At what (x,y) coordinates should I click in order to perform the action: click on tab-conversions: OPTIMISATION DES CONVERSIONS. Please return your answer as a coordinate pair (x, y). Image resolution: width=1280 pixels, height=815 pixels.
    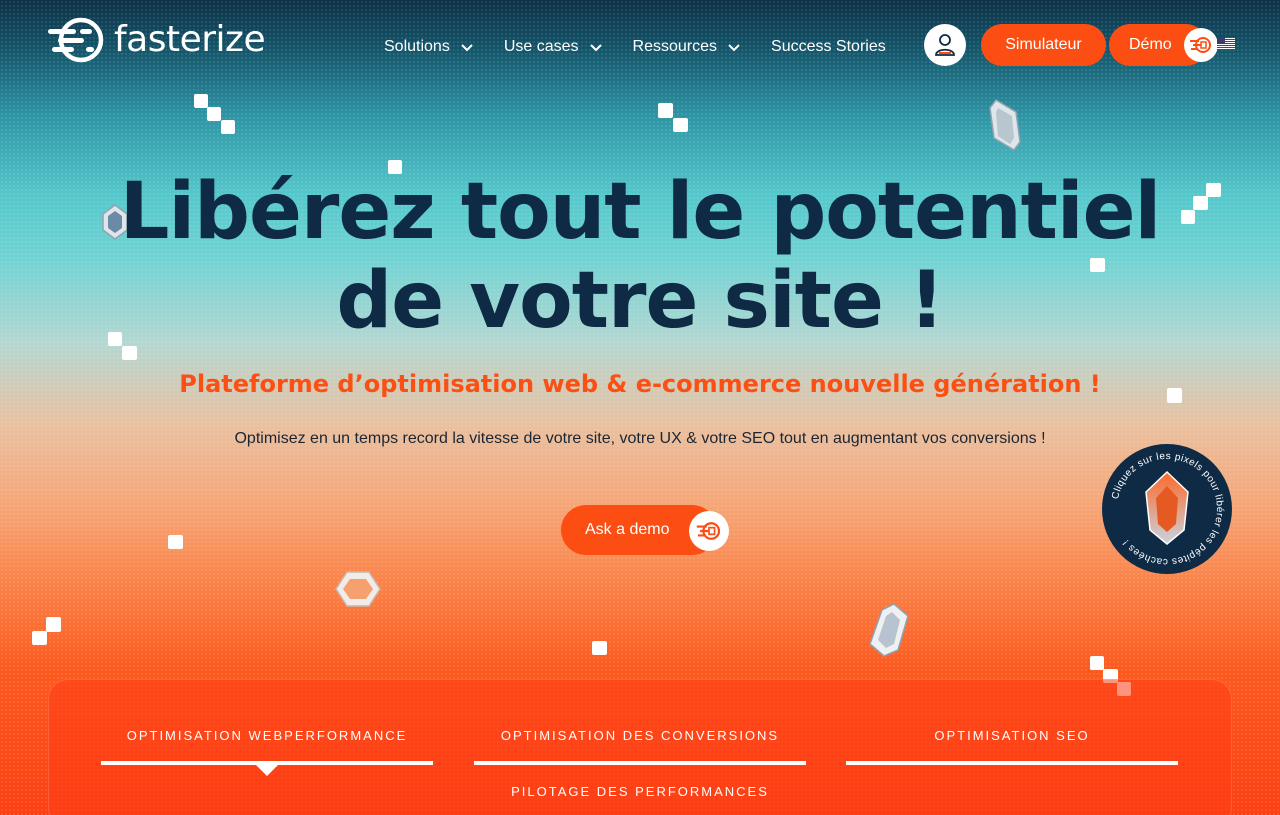
    Looking at the image, I should click on (640, 735).